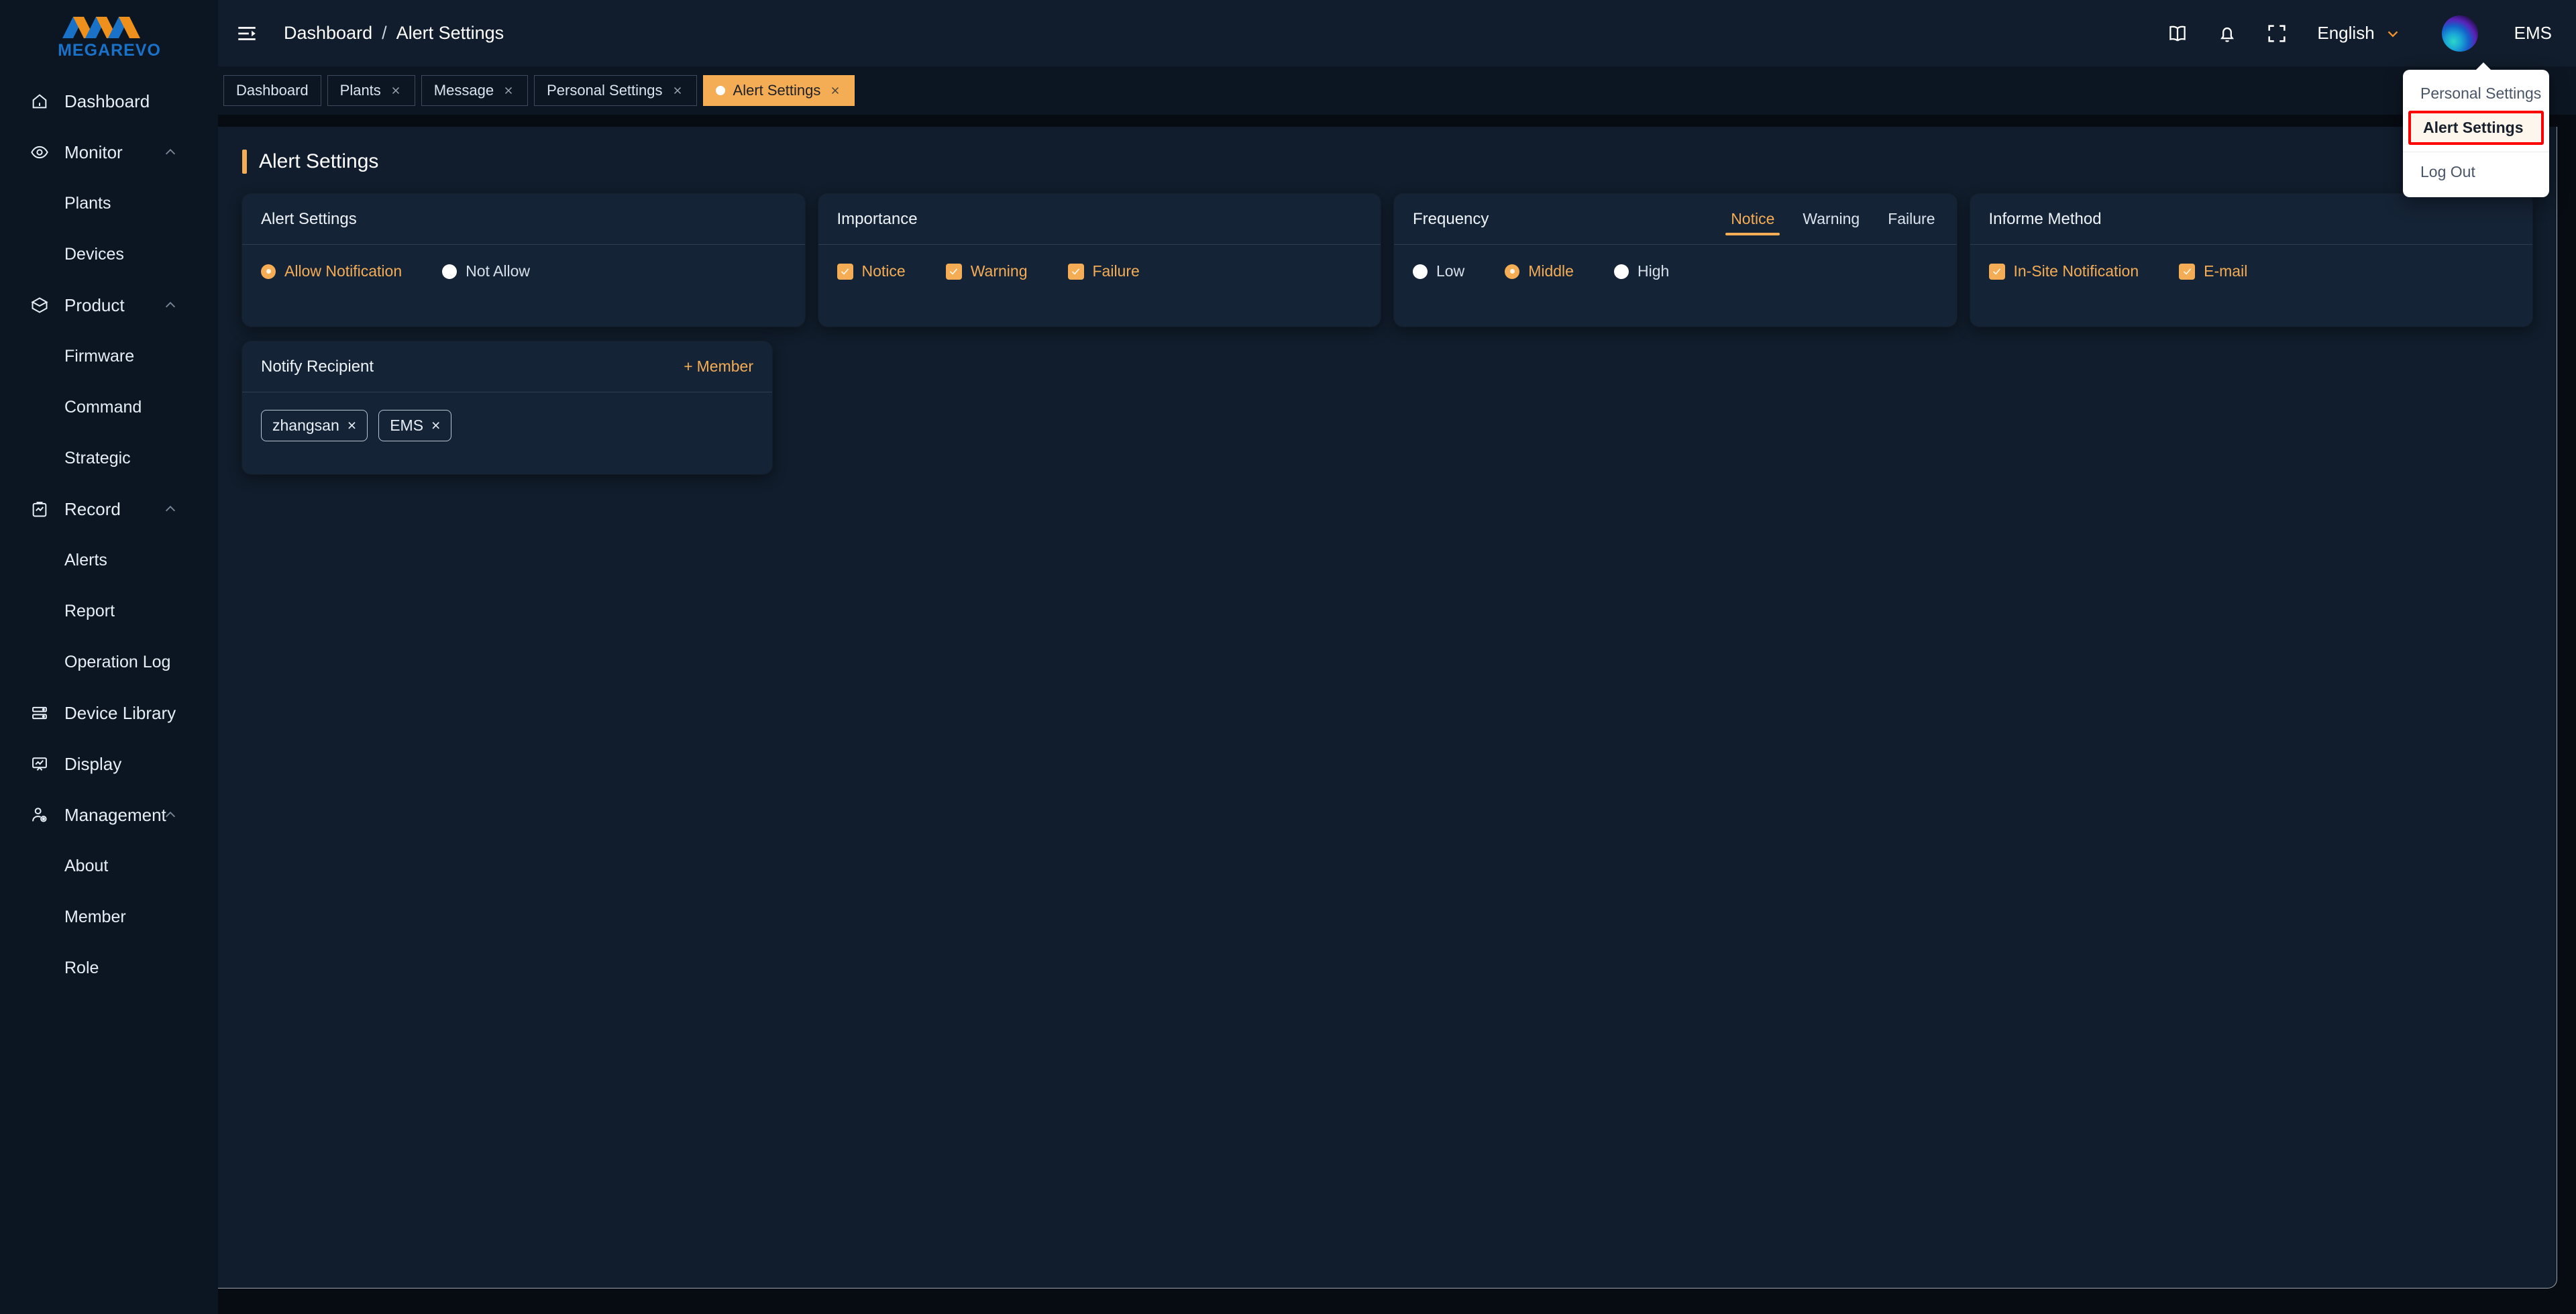 Image resolution: width=2576 pixels, height=1314 pixels. What do you see at coordinates (1451, 218) in the screenshot?
I see `card-title: Frequency` at bounding box center [1451, 218].